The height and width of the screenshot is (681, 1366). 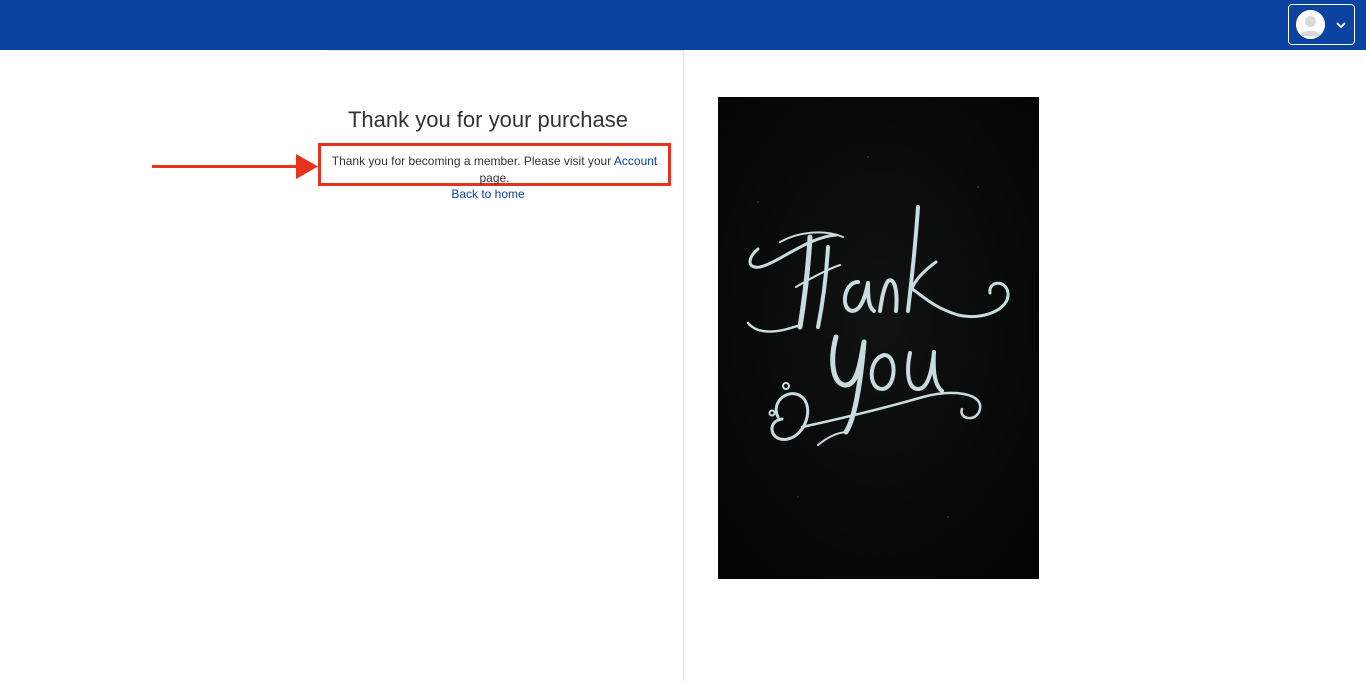 I want to click on user-avatar-icon, so click(x=1310, y=24).